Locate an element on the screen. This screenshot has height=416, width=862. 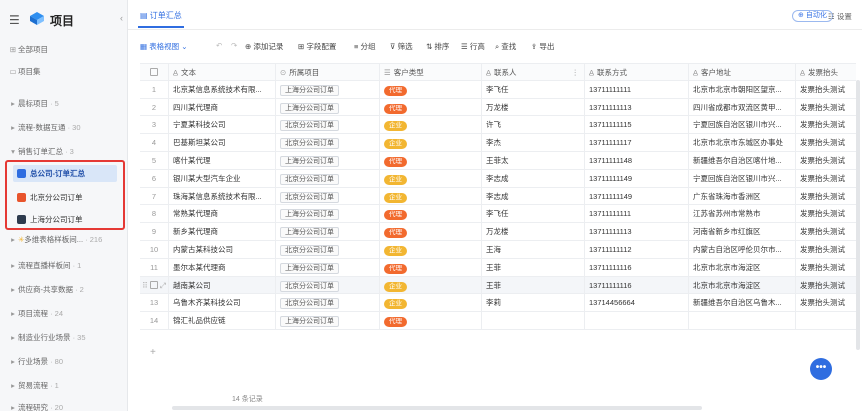
row-height-button: ☰ 行高 is located at coordinates (473, 46).